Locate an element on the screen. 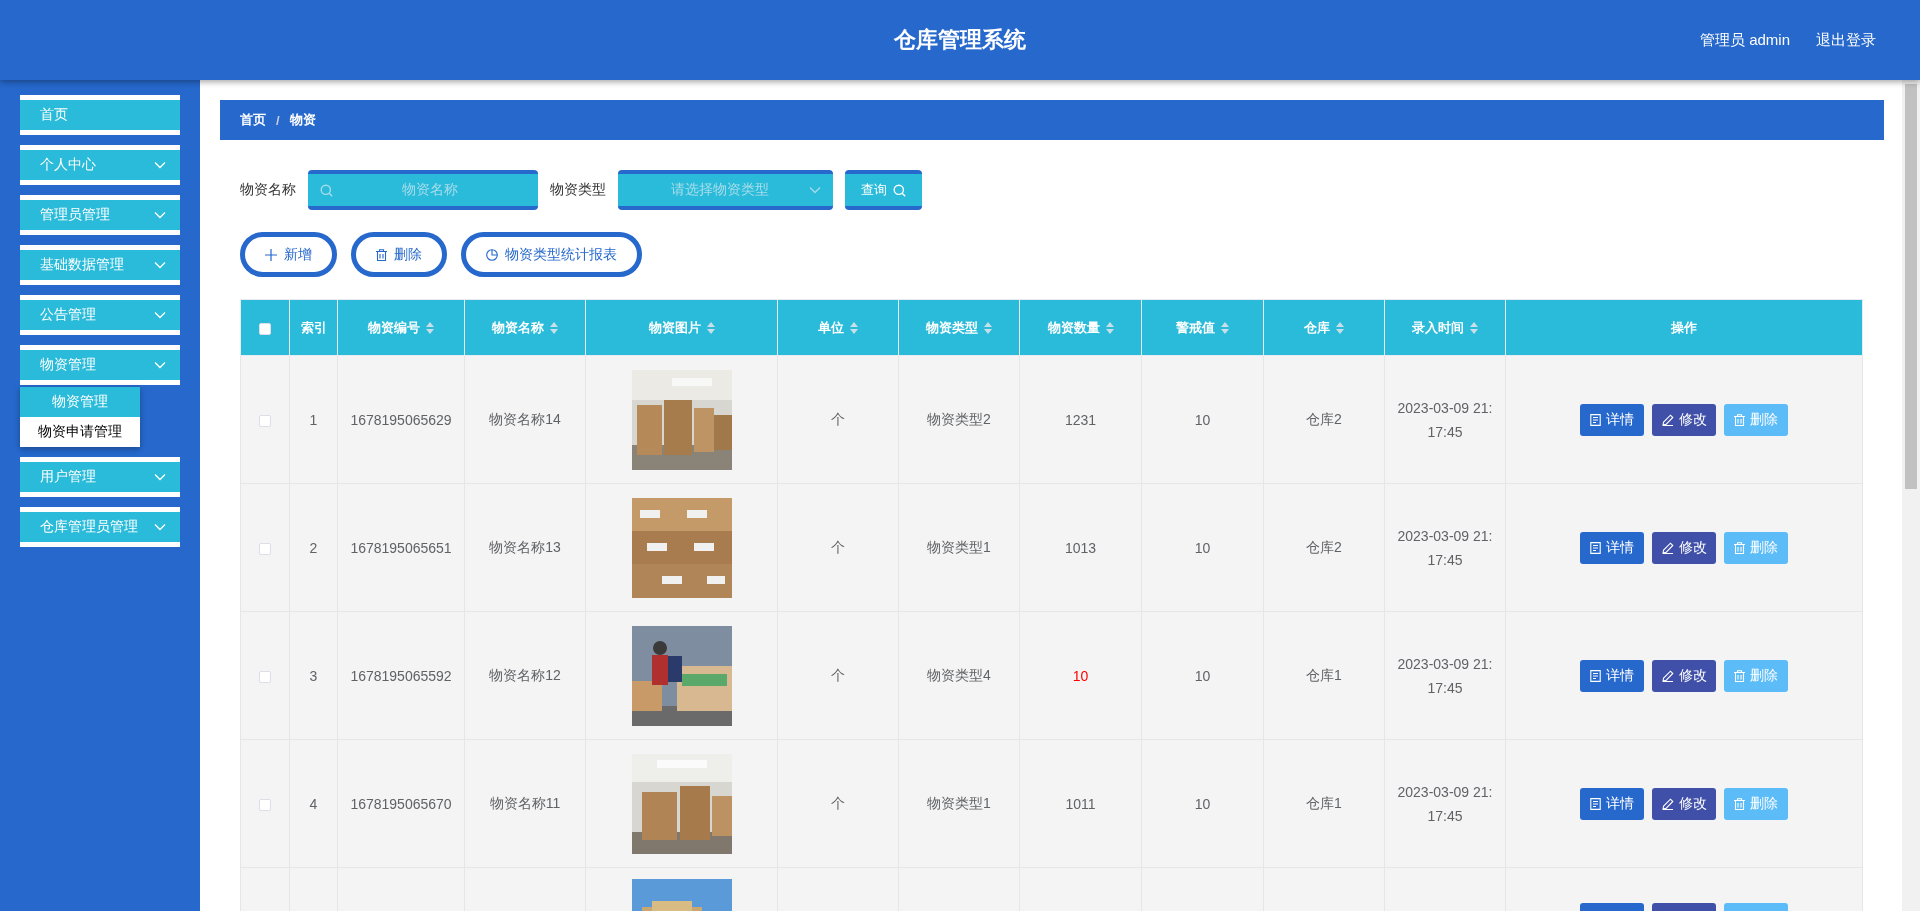 The image size is (1920, 911). app-title: 仓库管理系统 is located at coordinates (960, 40).